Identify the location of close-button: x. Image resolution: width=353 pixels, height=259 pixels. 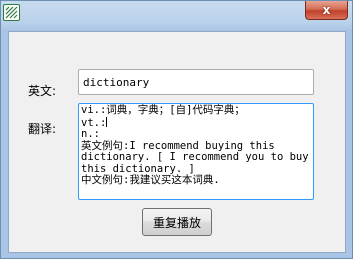
(326, 10).